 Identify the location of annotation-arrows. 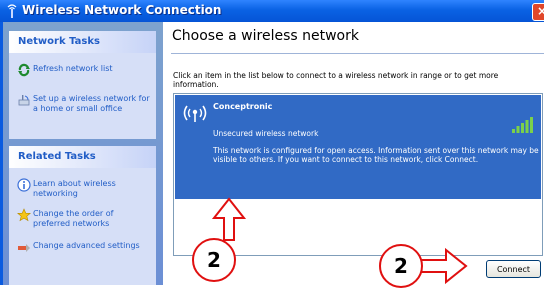
(339, 241).